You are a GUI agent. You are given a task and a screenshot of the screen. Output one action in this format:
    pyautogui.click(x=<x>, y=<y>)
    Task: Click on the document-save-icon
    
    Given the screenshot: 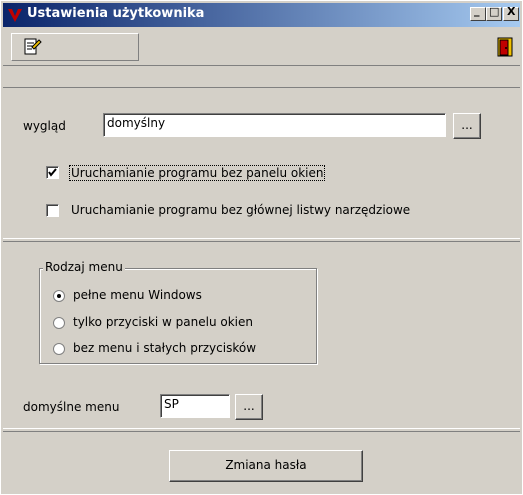 What is the action you would take?
    pyautogui.click(x=33, y=46)
    